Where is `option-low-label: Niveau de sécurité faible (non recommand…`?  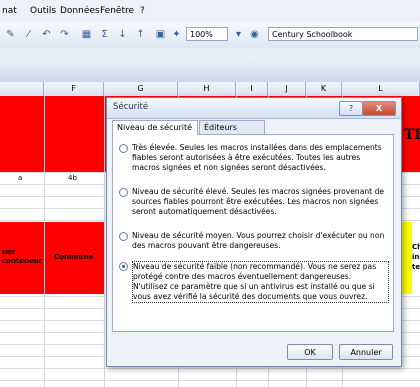
option-low-label: Niveau de sécurité faible (non recommand… is located at coordinates (260, 282).